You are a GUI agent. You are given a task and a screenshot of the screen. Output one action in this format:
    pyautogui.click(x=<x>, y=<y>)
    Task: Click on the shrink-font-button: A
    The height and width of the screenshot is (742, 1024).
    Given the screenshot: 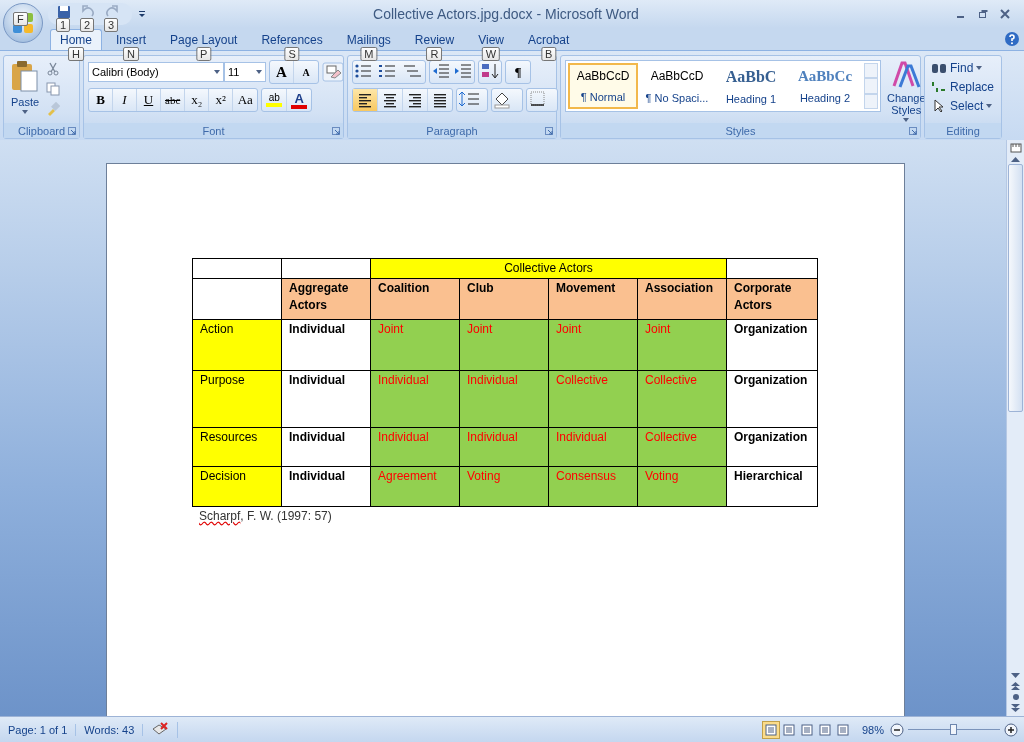 What is the action you would take?
    pyautogui.click(x=306, y=72)
    